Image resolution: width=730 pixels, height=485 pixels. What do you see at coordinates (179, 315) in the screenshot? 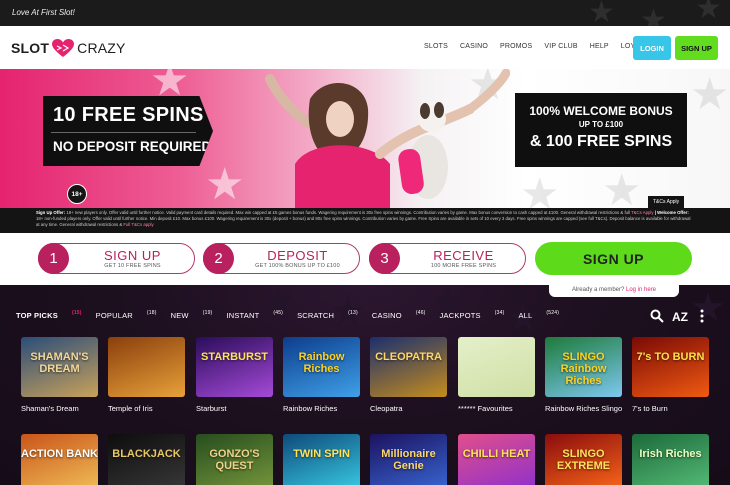
I see `filter-label: NEW` at bounding box center [179, 315].